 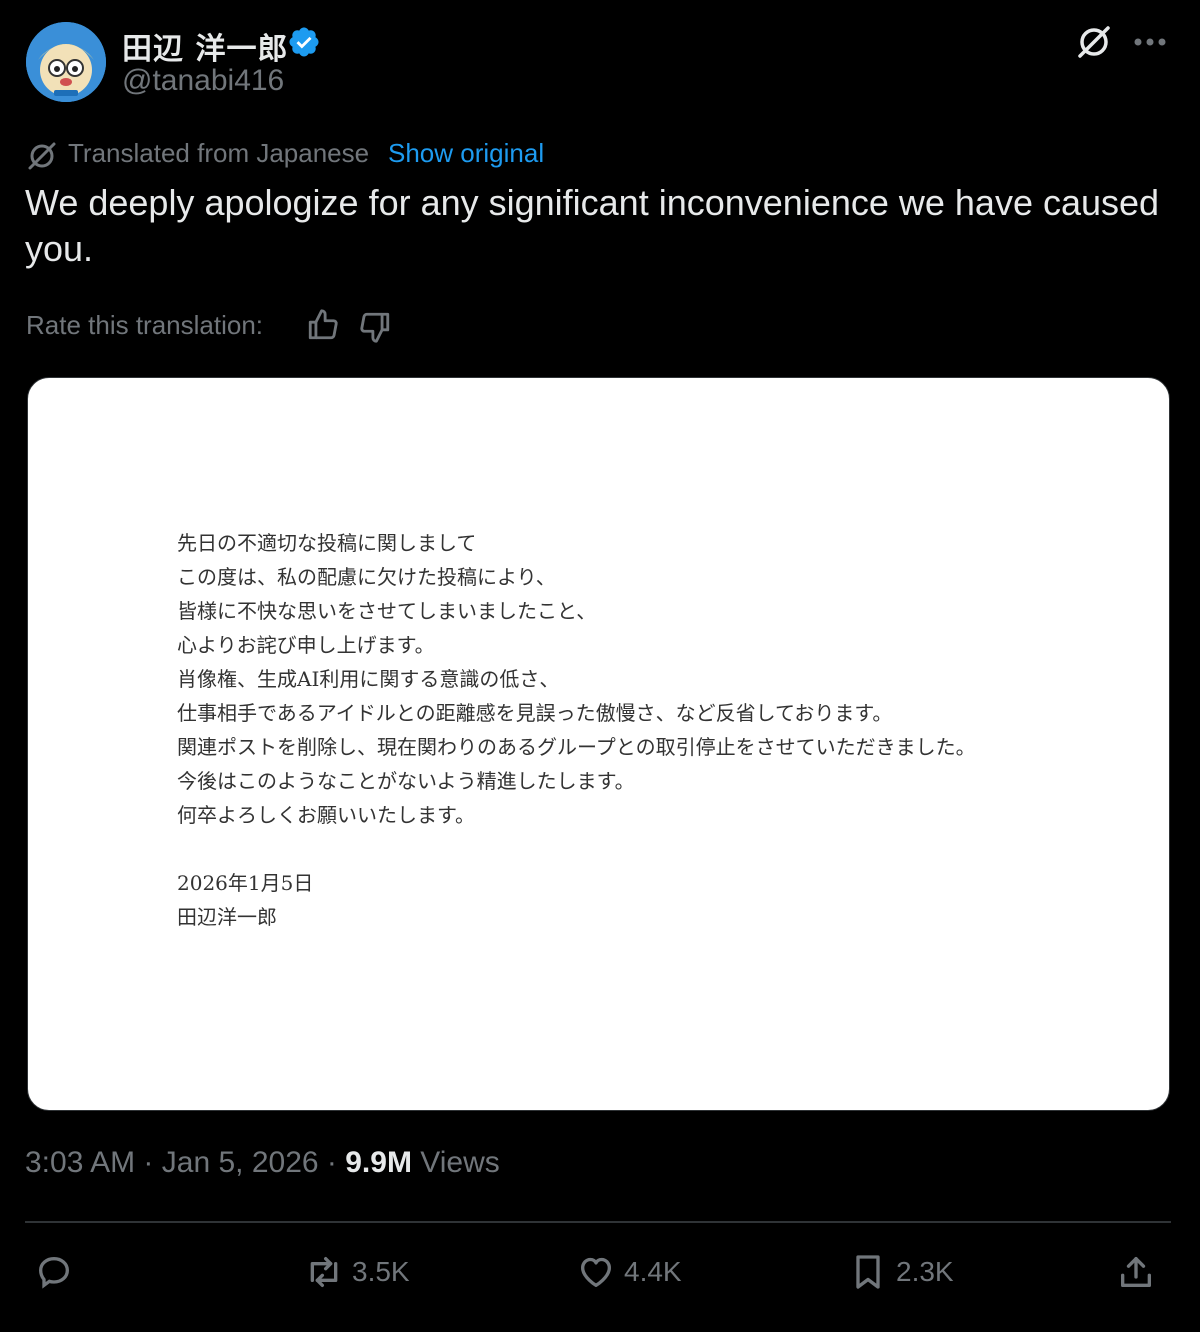 What do you see at coordinates (381, 1271) in the screenshot?
I see `retweet-count: 3.5K` at bounding box center [381, 1271].